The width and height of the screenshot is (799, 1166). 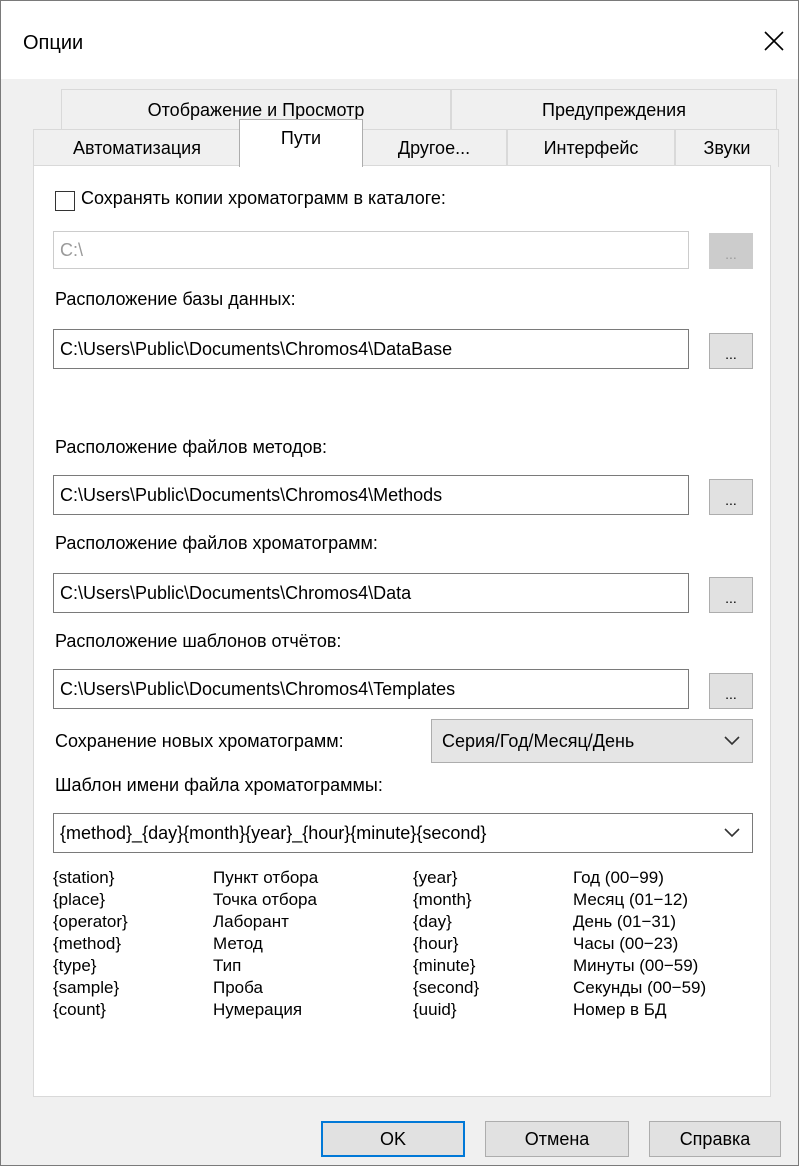 I want to click on legend-desc: Часы (00−23), so click(x=626, y=943).